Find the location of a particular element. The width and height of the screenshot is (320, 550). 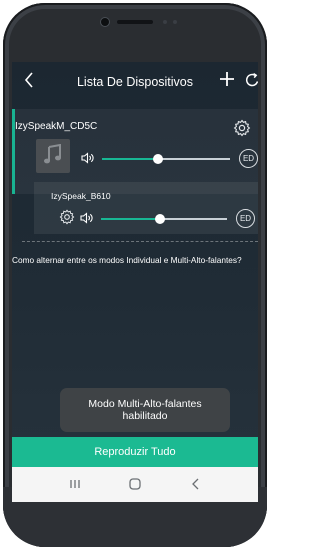

earpiece-speaker is located at coordinates (135, 22).